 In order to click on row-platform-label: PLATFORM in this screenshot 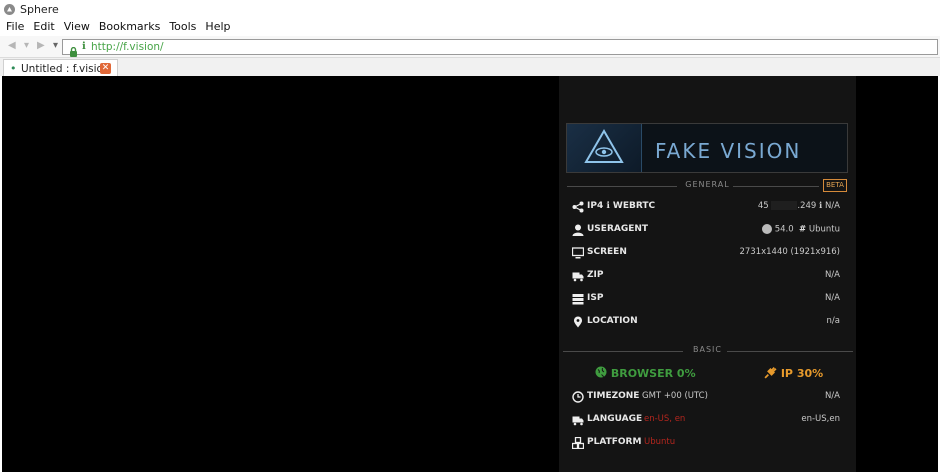, I will do `click(614, 442)`.